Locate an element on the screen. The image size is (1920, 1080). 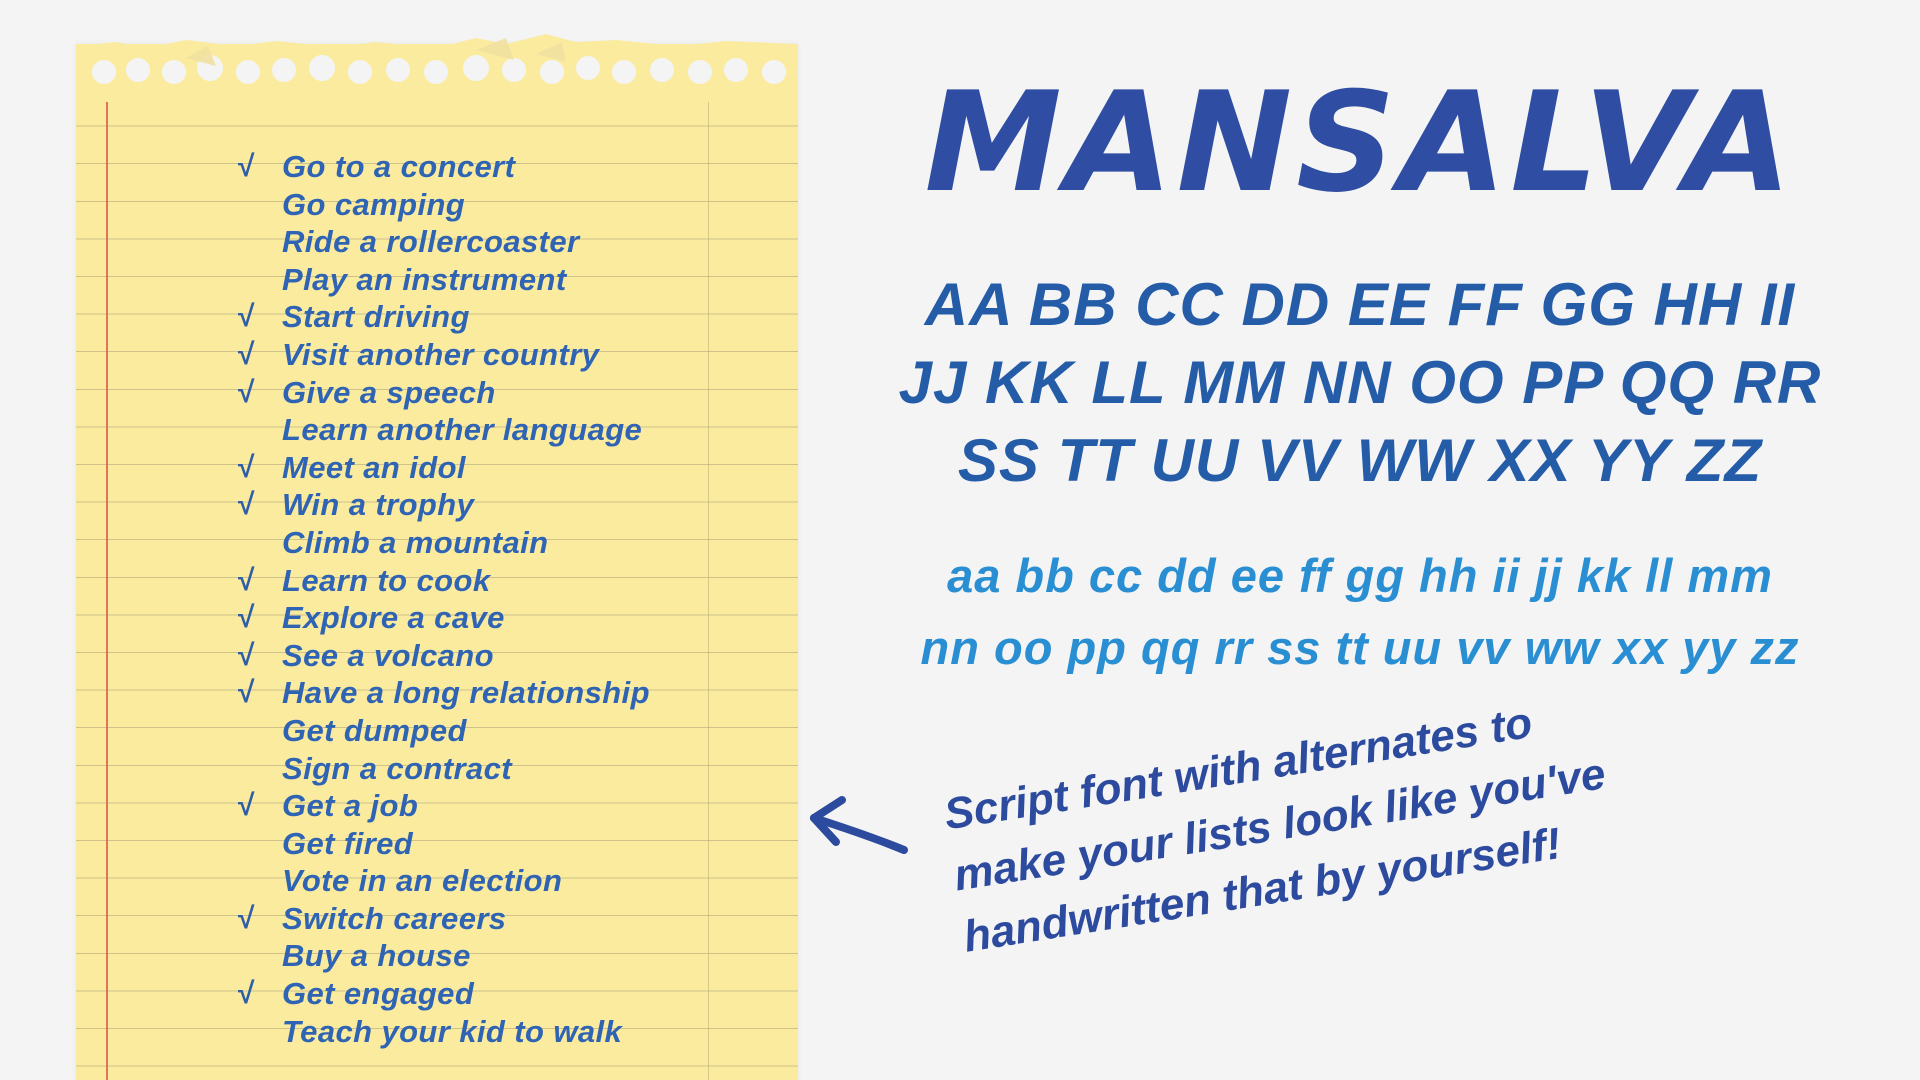
list-item-text: Climb a mountain is located at coordinates (415, 542).